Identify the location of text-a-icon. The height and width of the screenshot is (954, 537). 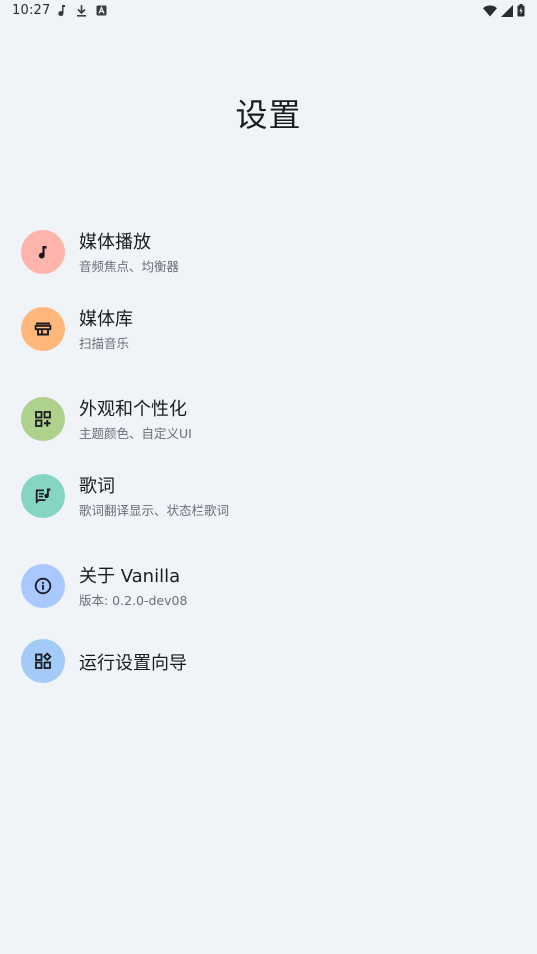
(101, 10).